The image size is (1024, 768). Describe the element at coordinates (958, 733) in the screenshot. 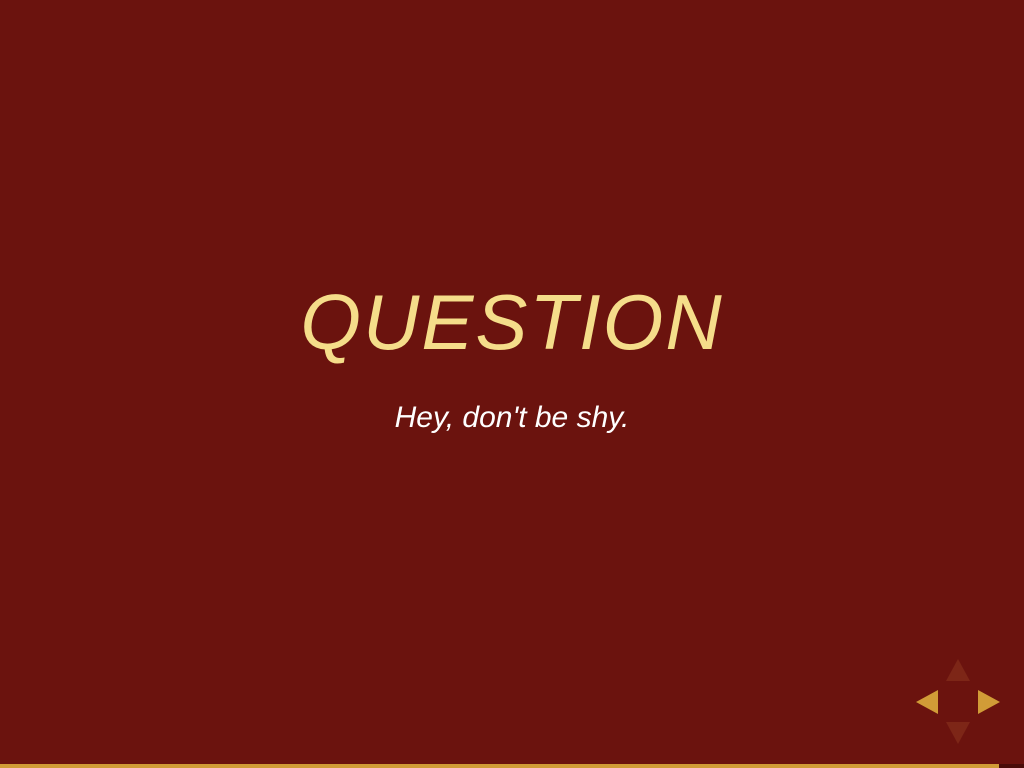

I see `arrow-down-icon` at that location.